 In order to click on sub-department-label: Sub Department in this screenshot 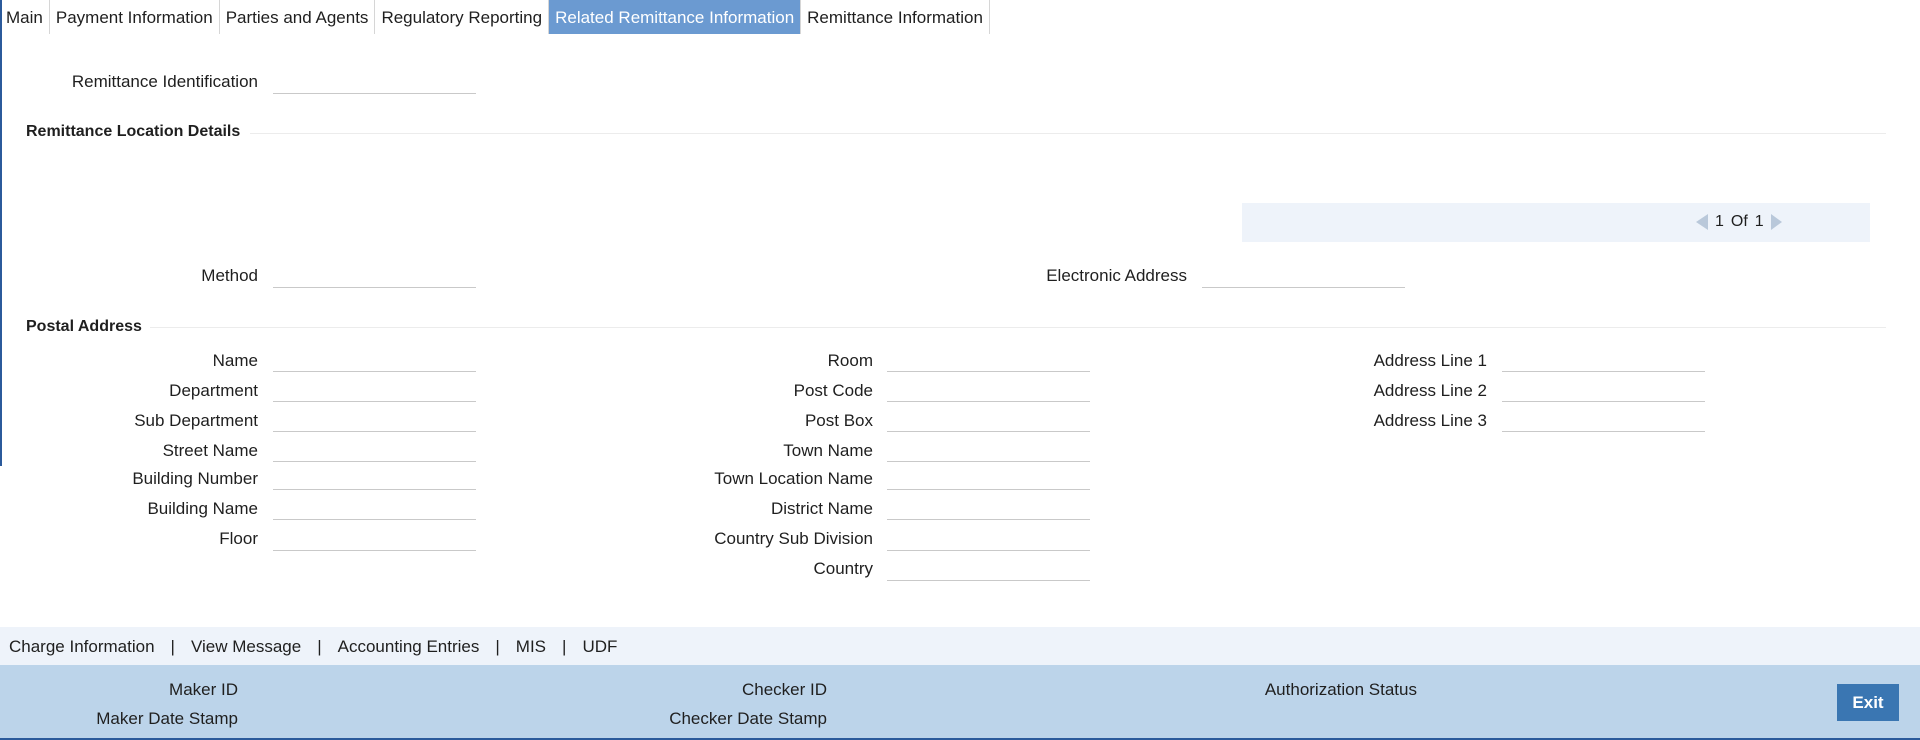, I will do `click(196, 420)`.